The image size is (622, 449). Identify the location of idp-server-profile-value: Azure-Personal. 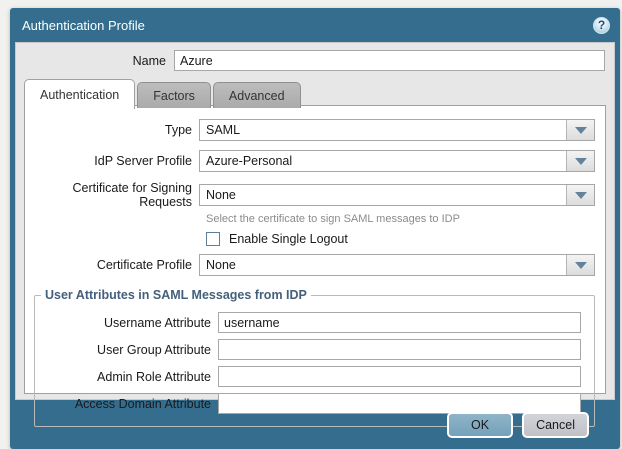
(249, 161).